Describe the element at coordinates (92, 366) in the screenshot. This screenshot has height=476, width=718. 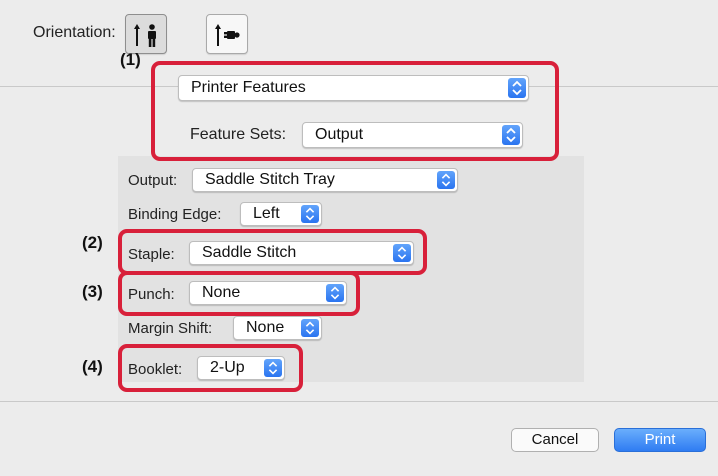
I see `callout-number-4: (4)` at that location.